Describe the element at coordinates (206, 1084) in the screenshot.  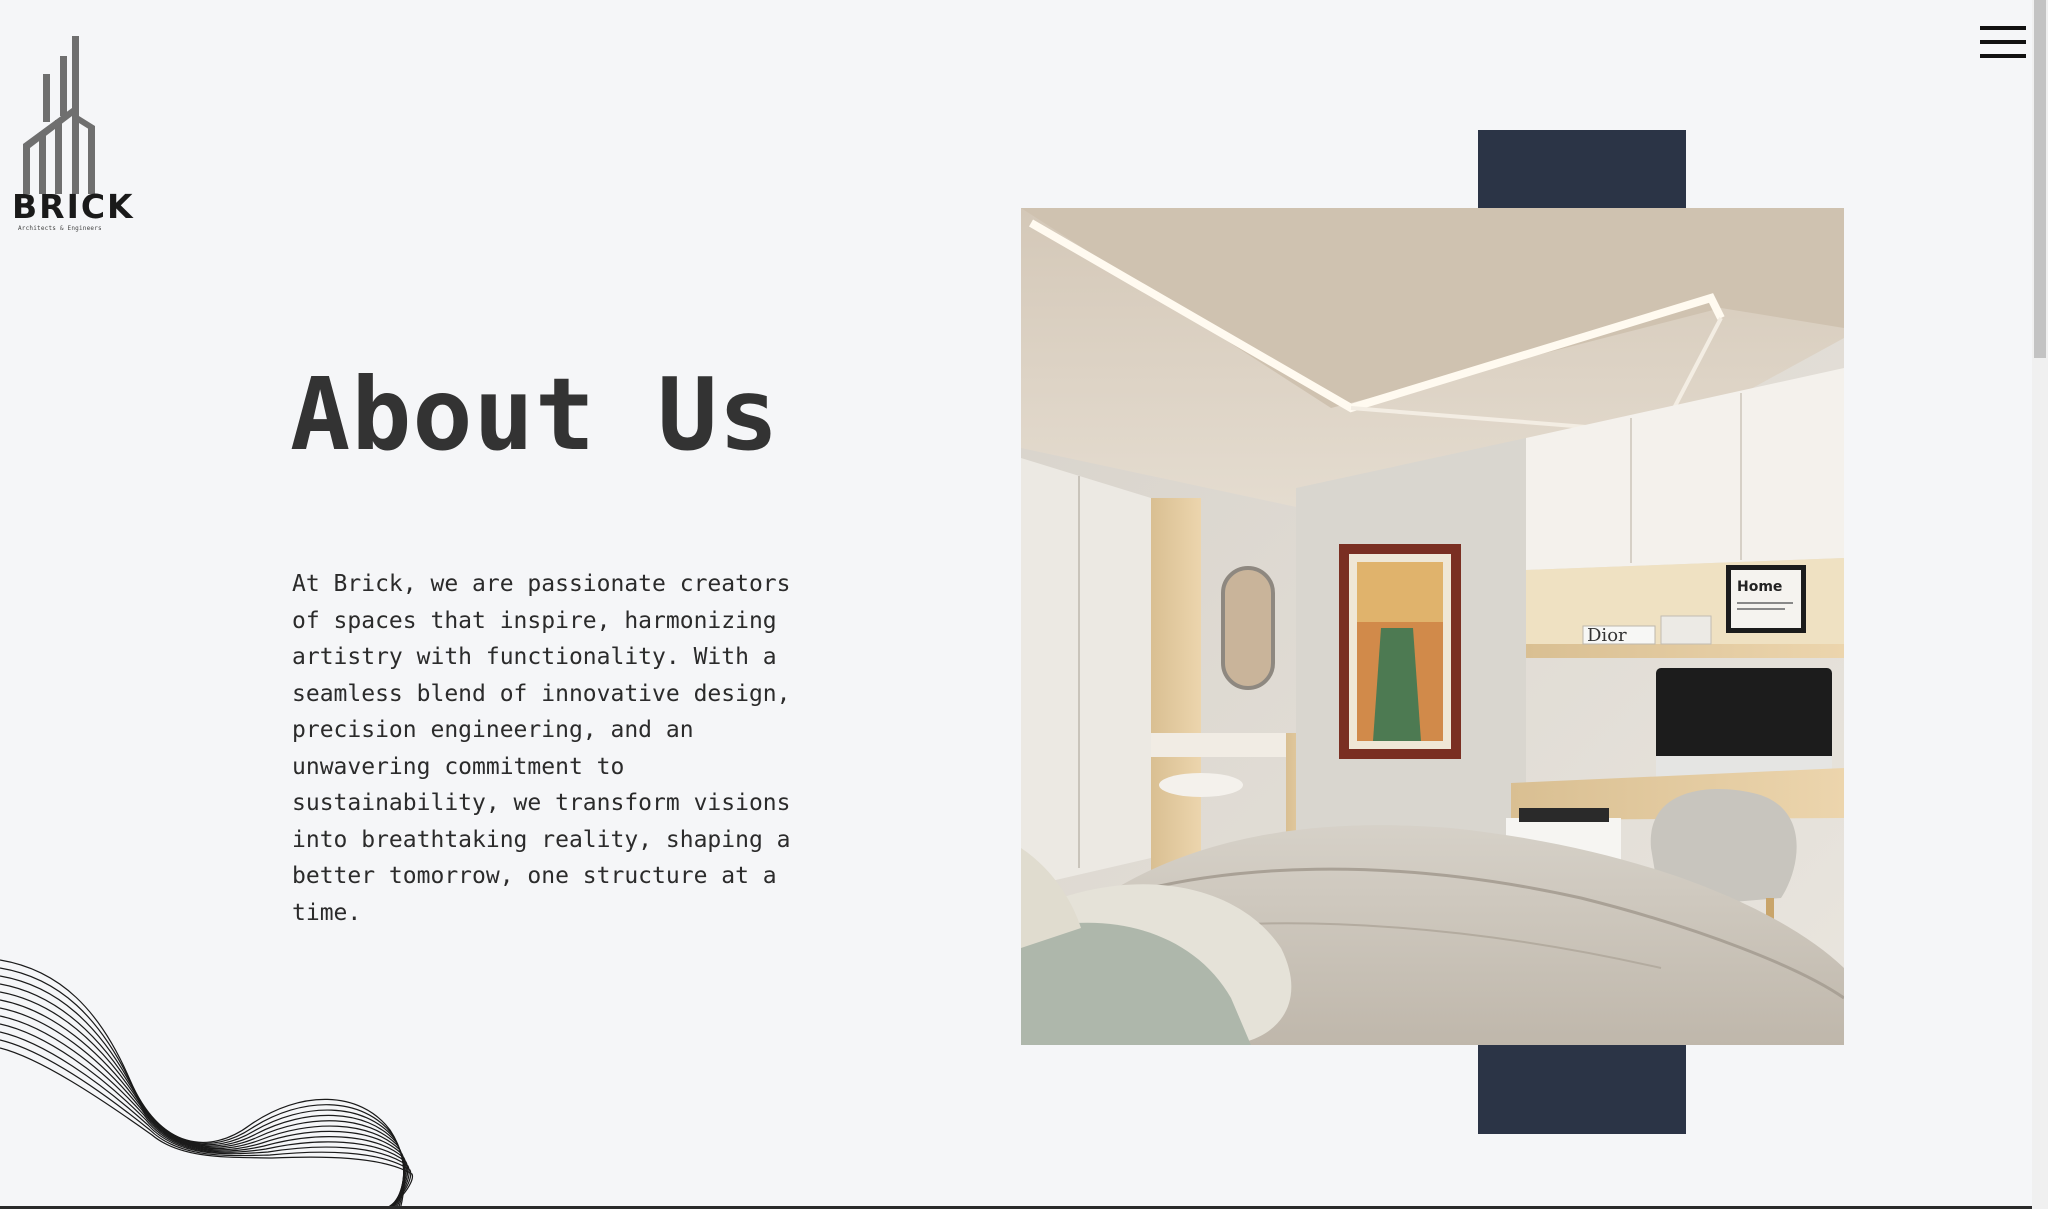
I see `wave-lines-decoration` at that location.